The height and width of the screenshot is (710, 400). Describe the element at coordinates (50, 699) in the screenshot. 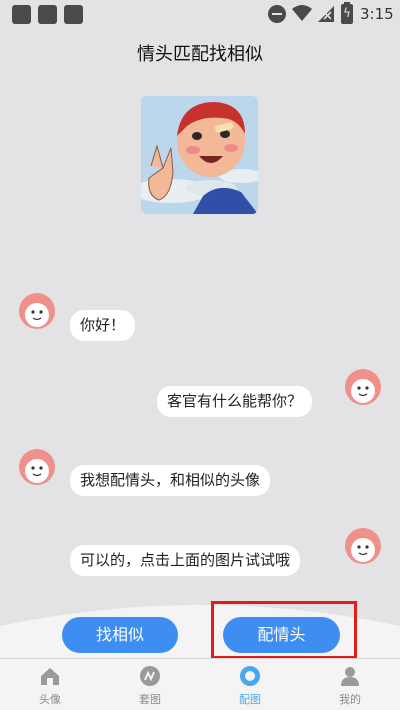

I see `tab-label: 头像` at that location.